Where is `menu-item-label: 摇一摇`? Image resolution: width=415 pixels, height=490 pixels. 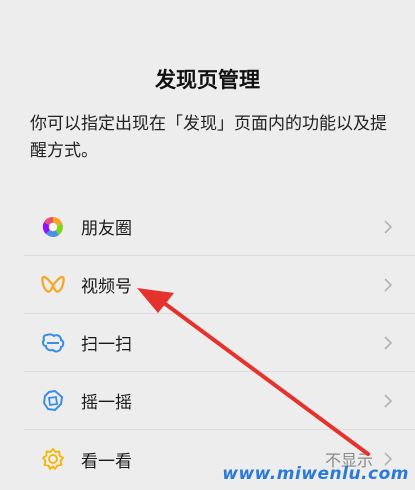
menu-item-label: 摇一摇 is located at coordinates (106, 403).